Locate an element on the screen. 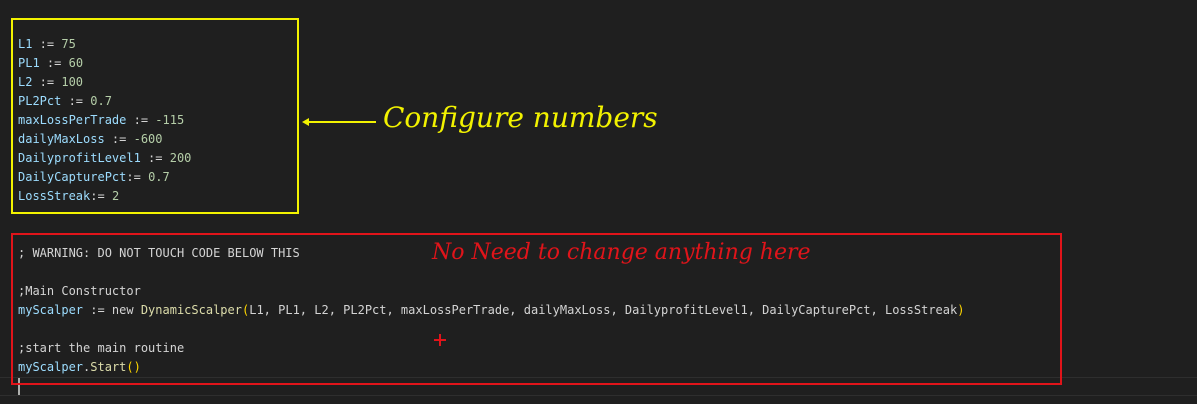  crosshair-cursor-icon is located at coordinates (440, 340).